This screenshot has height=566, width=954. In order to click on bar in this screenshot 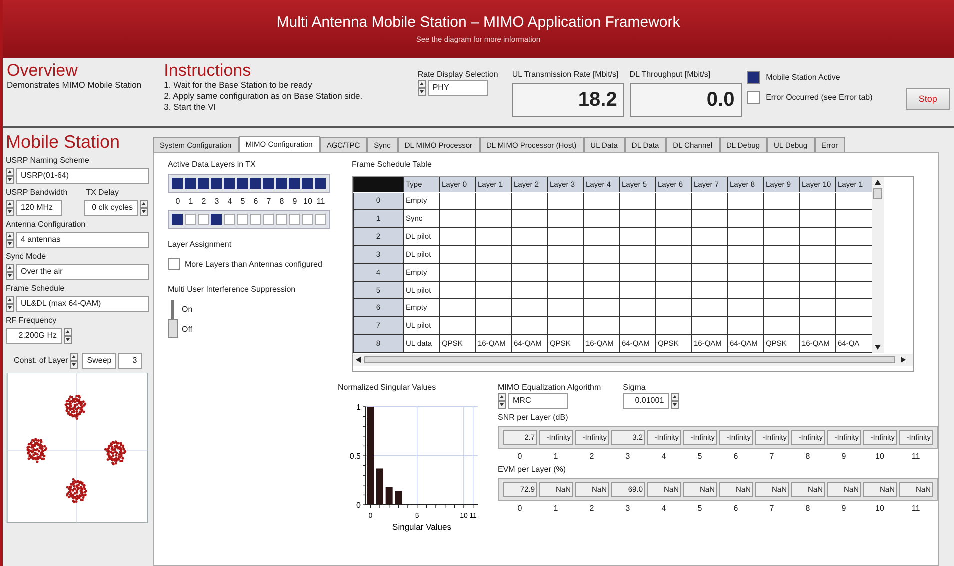, I will do `click(398, 498)`.